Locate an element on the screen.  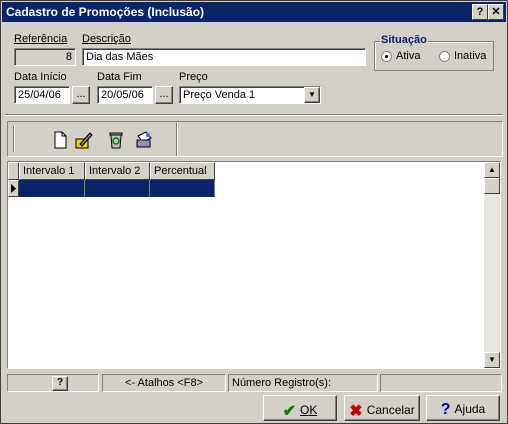
situacao-label: Situação is located at coordinates (404, 40).